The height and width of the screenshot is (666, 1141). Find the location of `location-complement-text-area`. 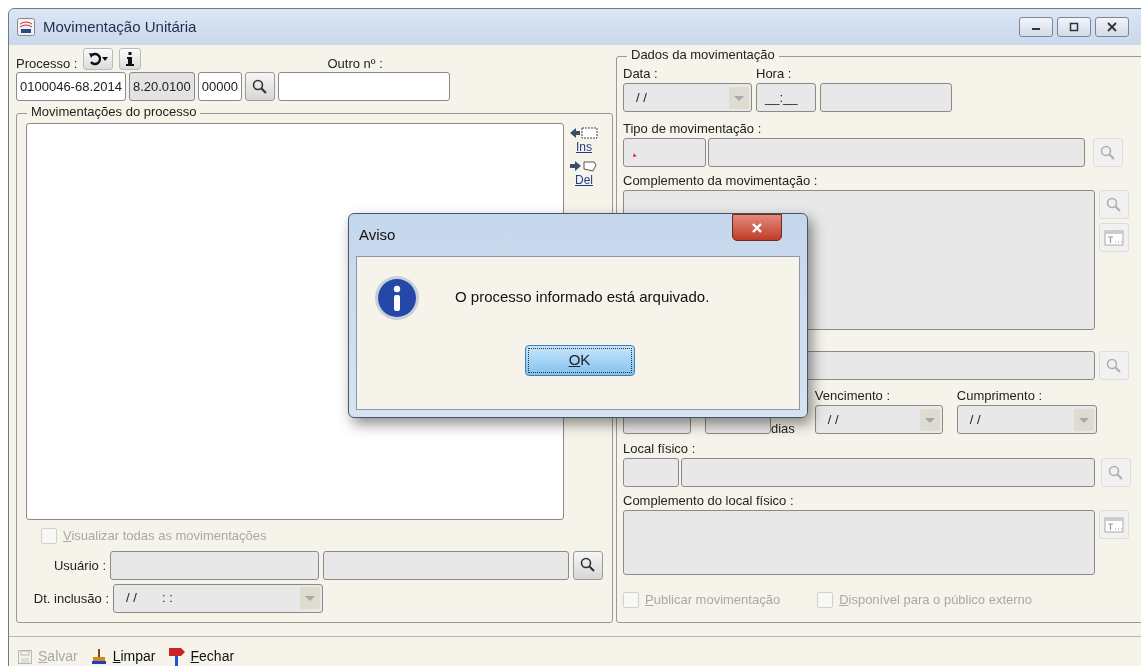

location-complement-text-area is located at coordinates (859, 542).